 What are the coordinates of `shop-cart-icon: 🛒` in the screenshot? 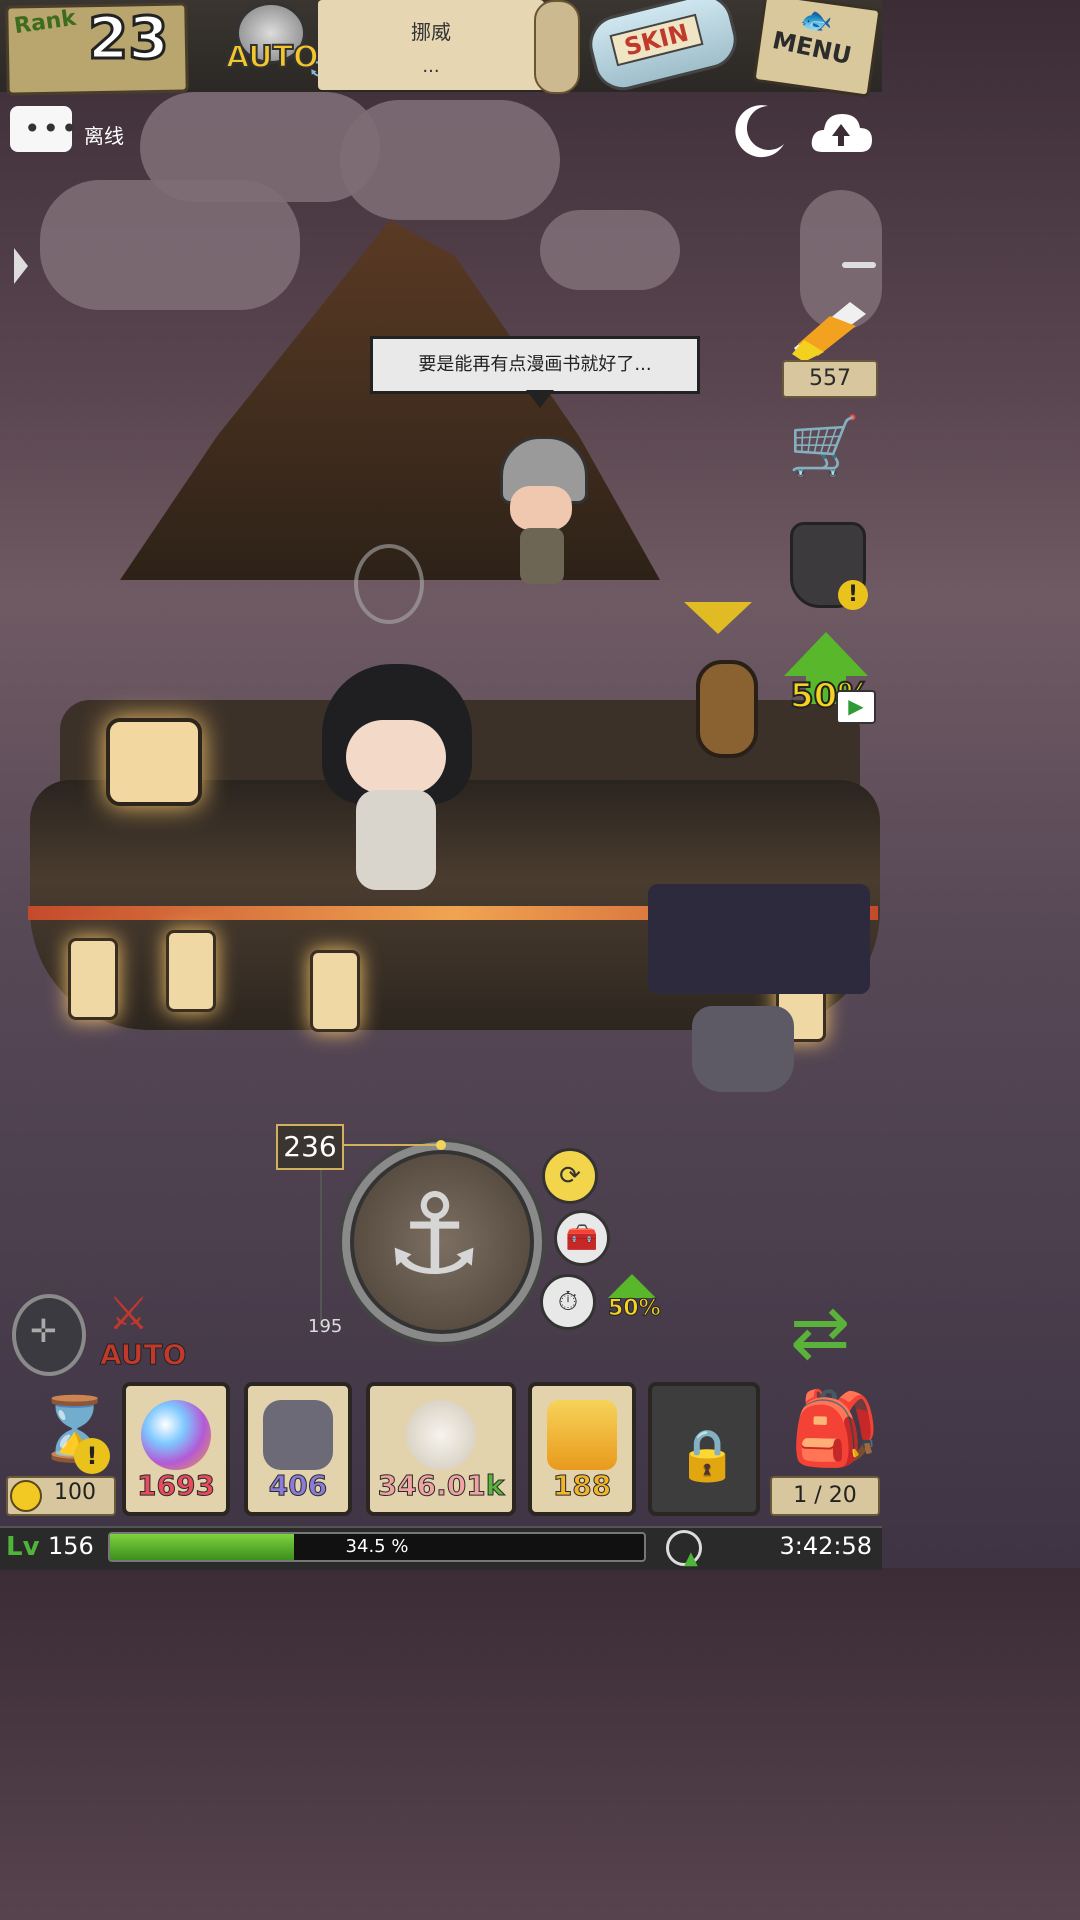 It's located at (824, 446).